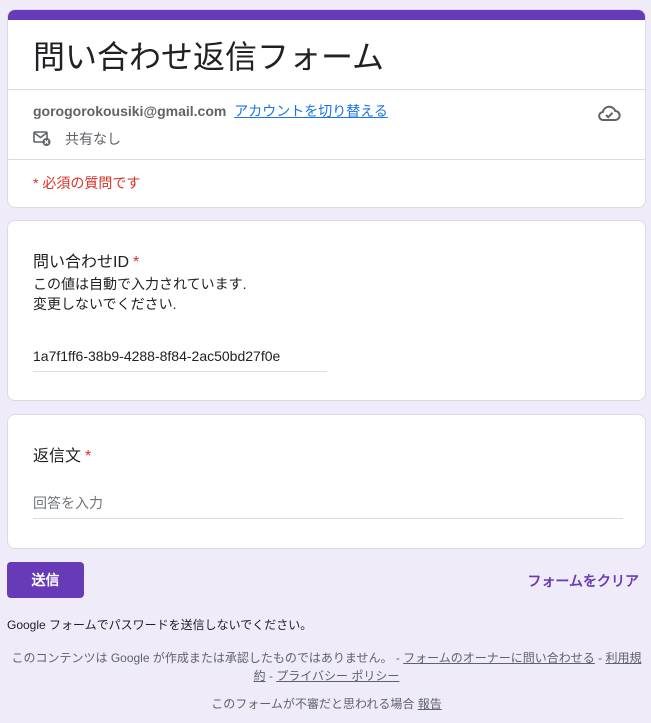  Describe the element at coordinates (311, 111) in the screenshot. I see `switch-account-link: アカウントを切り替える` at that location.